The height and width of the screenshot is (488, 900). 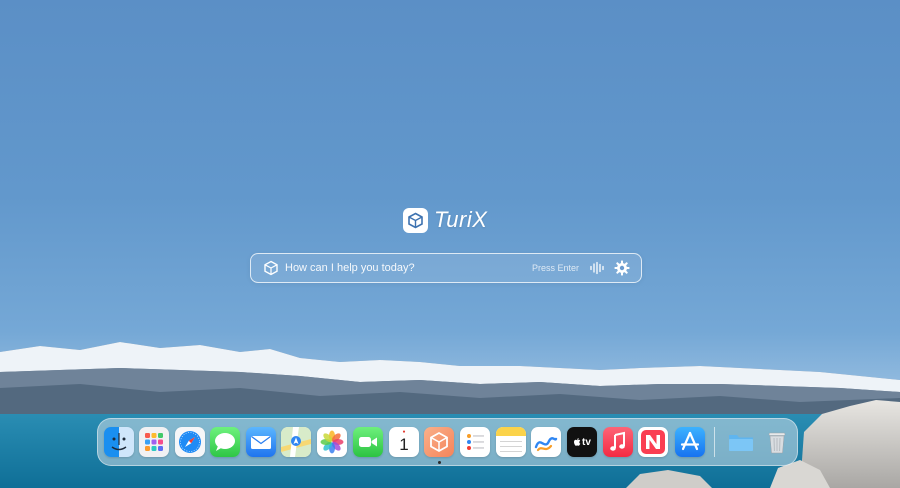 I want to click on search-bar: Press Enter, so click(x=446, y=268).